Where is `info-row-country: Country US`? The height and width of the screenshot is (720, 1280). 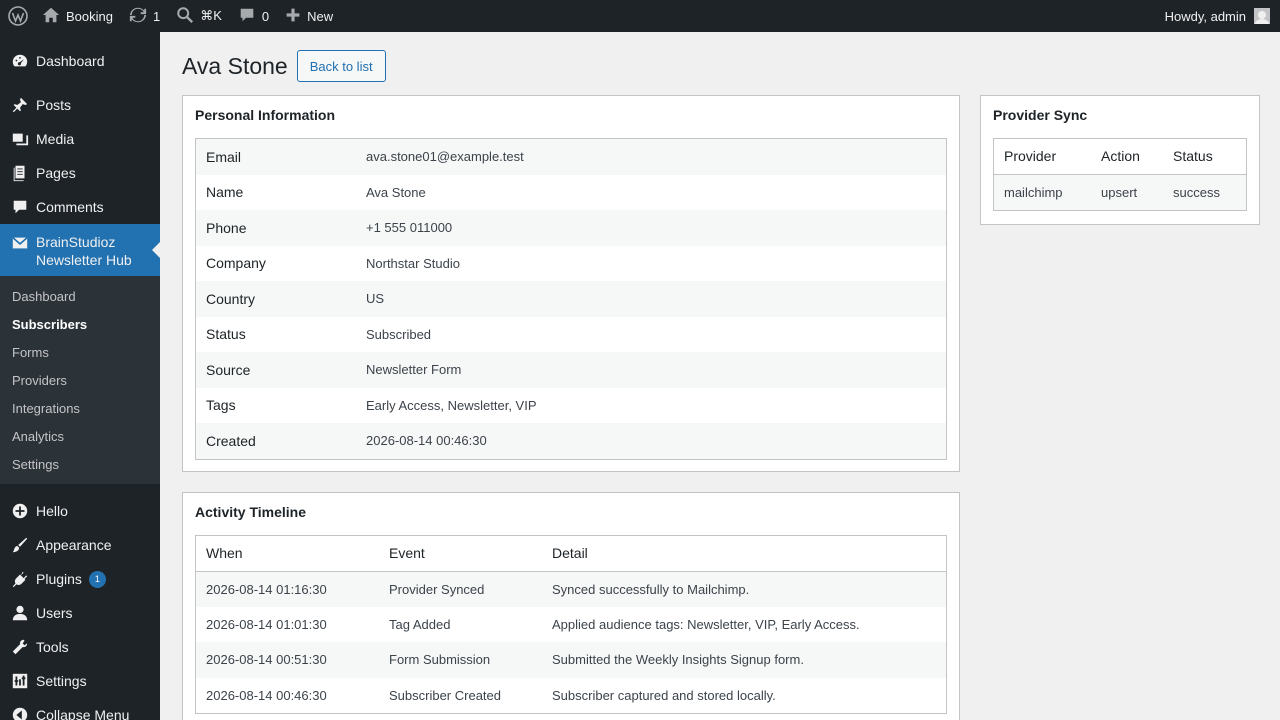
info-row-country: Country US is located at coordinates (571, 299).